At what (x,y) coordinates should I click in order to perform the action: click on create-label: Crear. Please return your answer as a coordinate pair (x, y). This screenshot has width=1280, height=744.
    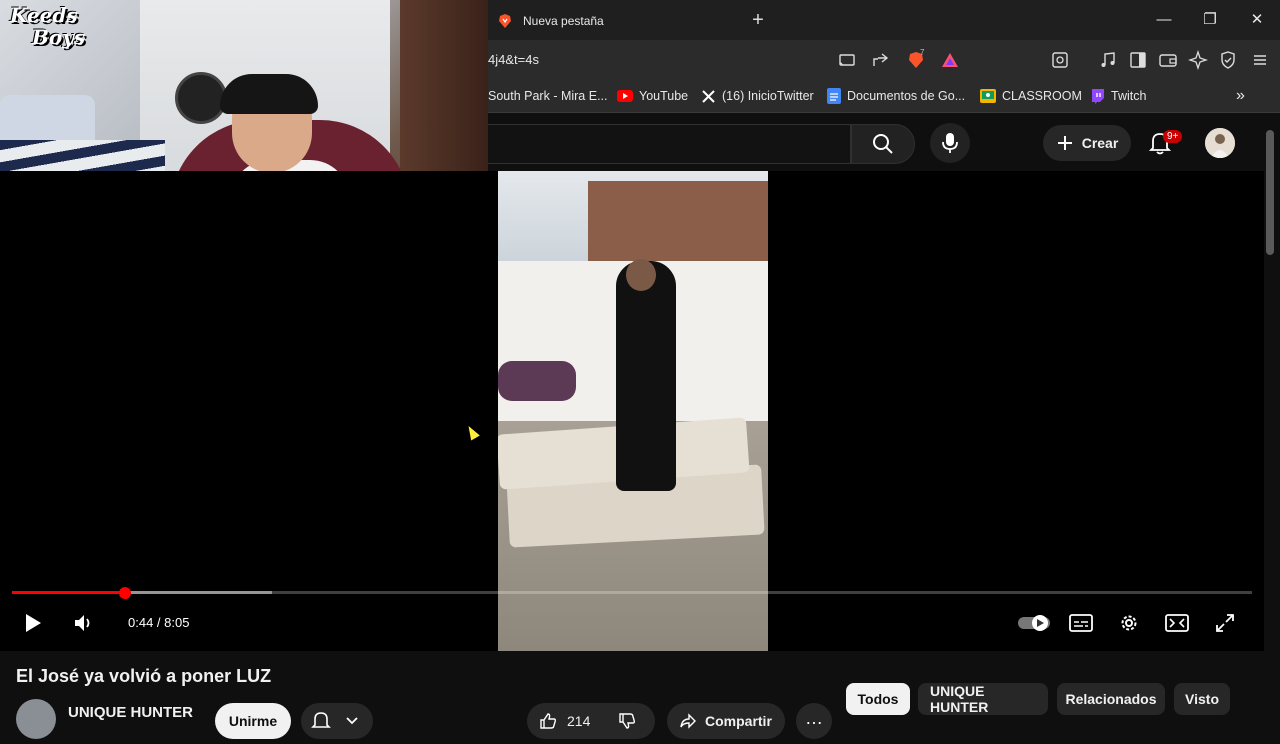
    Looking at the image, I should click on (1100, 143).